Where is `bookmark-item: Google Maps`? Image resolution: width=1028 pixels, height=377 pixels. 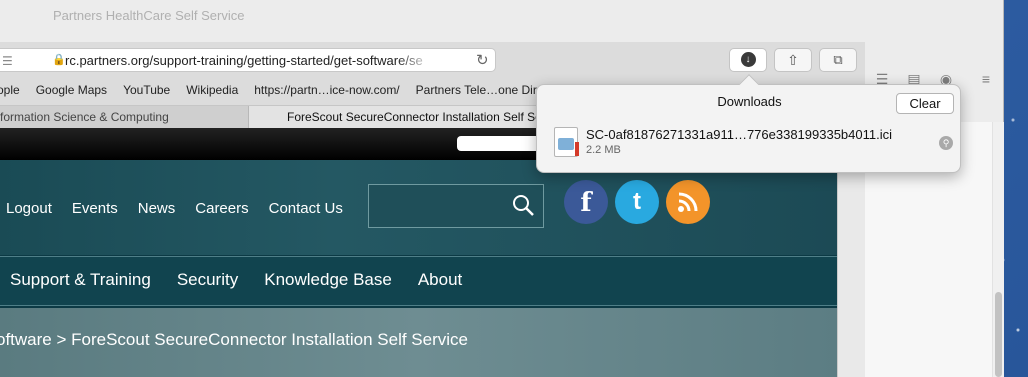 bookmark-item: Google Maps is located at coordinates (71, 90).